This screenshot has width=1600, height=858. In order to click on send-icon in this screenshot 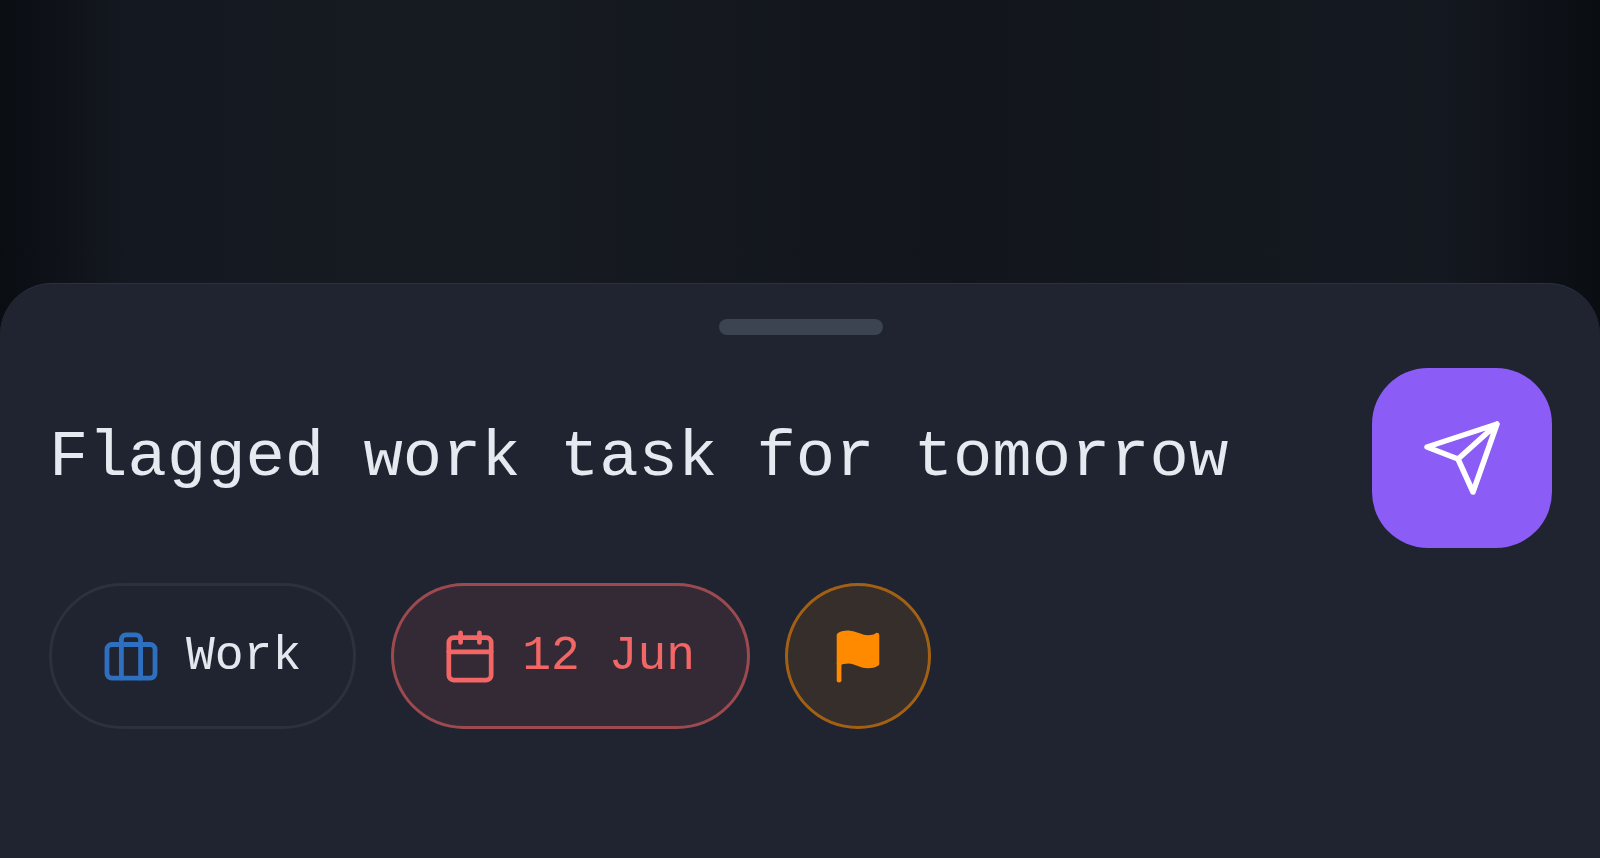, I will do `click(1462, 458)`.